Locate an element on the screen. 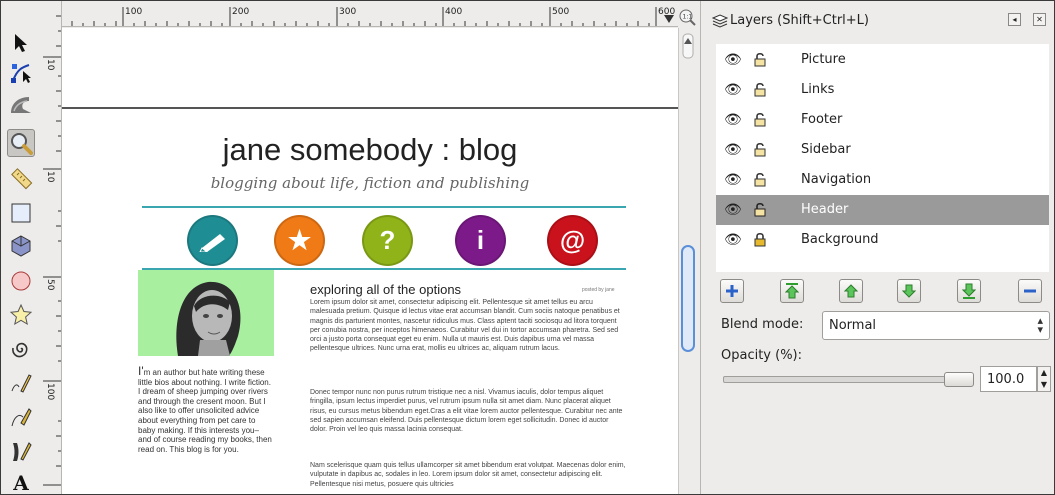  opacity-slider-handle is located at coordinates (959, 379).